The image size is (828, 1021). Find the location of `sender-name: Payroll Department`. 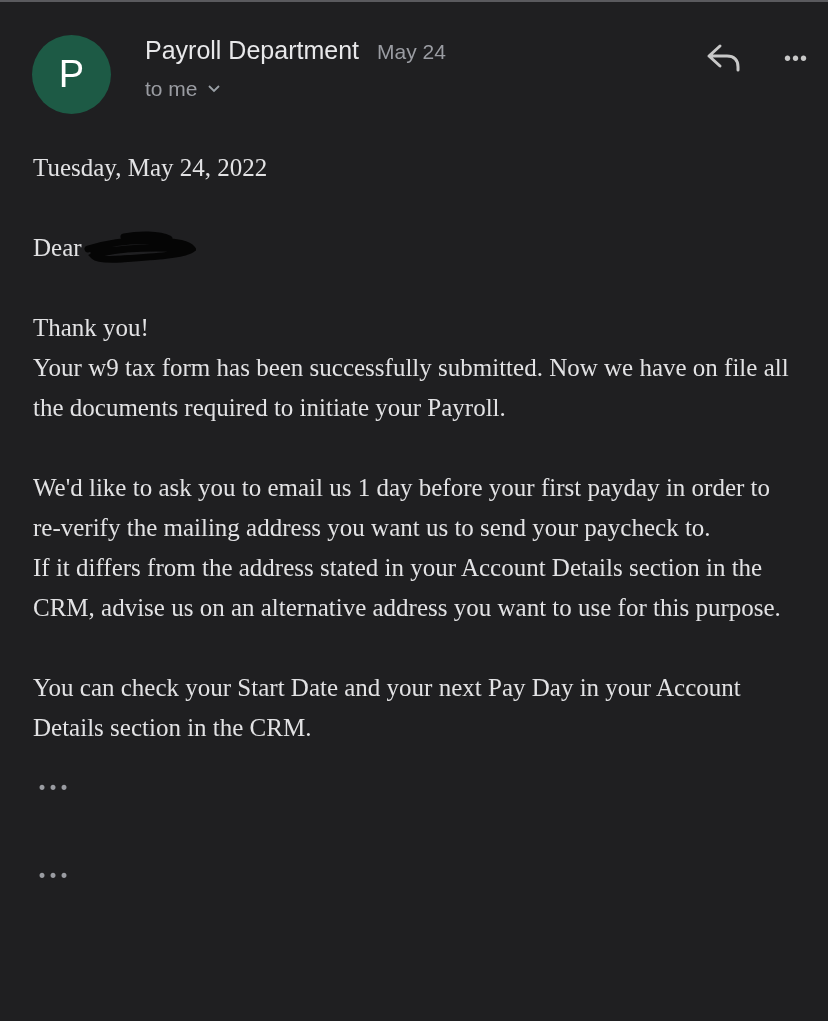

sender-name: Payroll Department is located at coordinates (252, 50).